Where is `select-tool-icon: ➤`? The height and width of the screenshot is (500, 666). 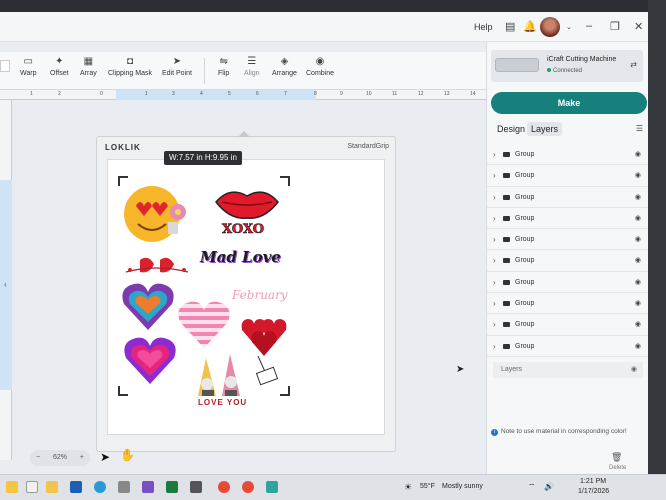 select-tool-icon: ➤ is located at coordinates (105, 457).